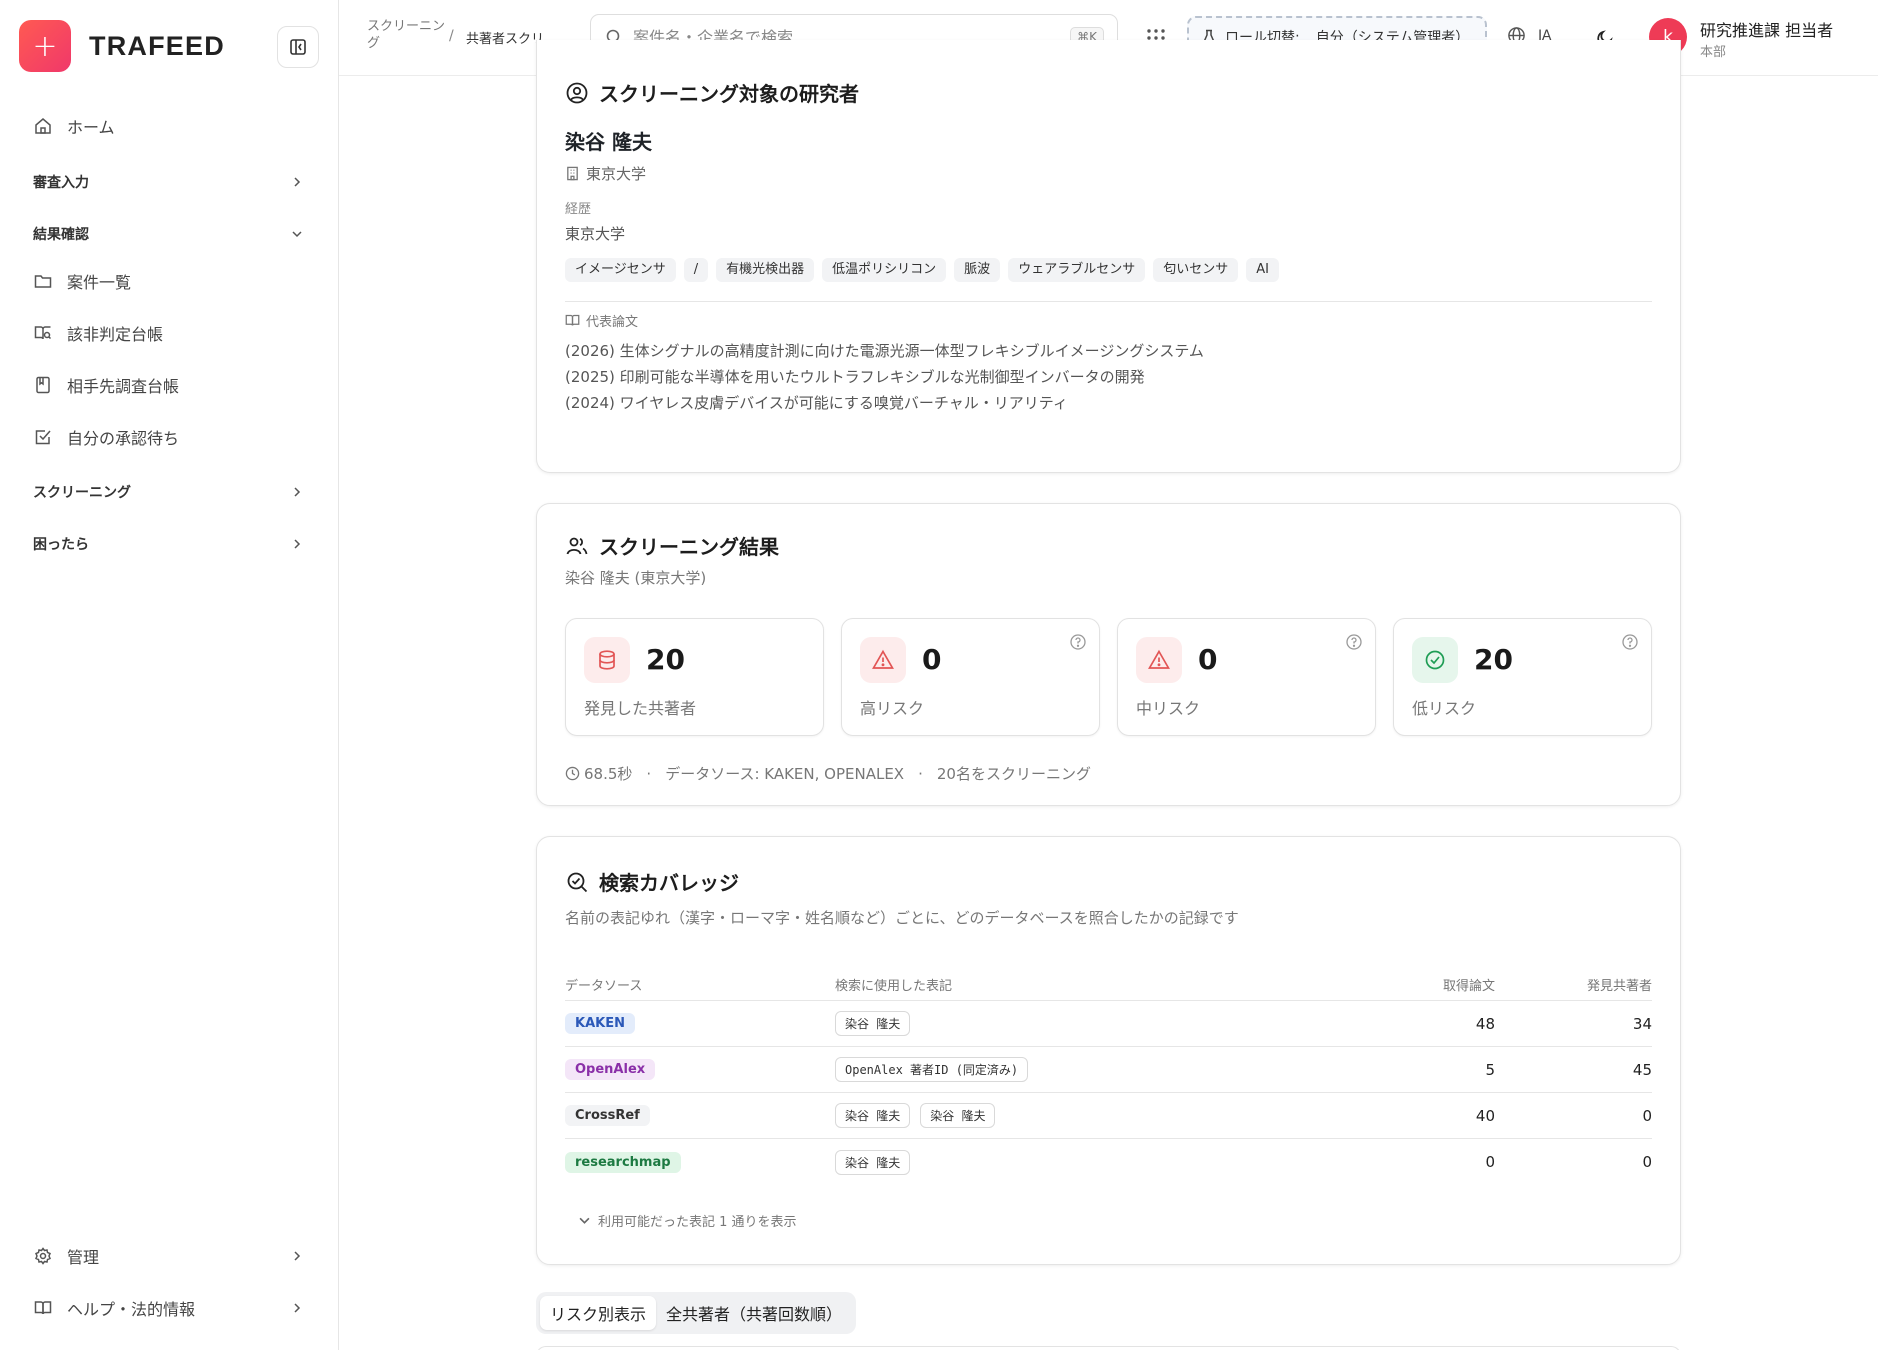 Image resolution: width=1878 pixels, height=1350 pixels. What do you see at coordinates (636, 578) in the screenshot?
I see `results-subtitle: 染谷 隆夫 (東京大学)` at bounding box center [636, 578].